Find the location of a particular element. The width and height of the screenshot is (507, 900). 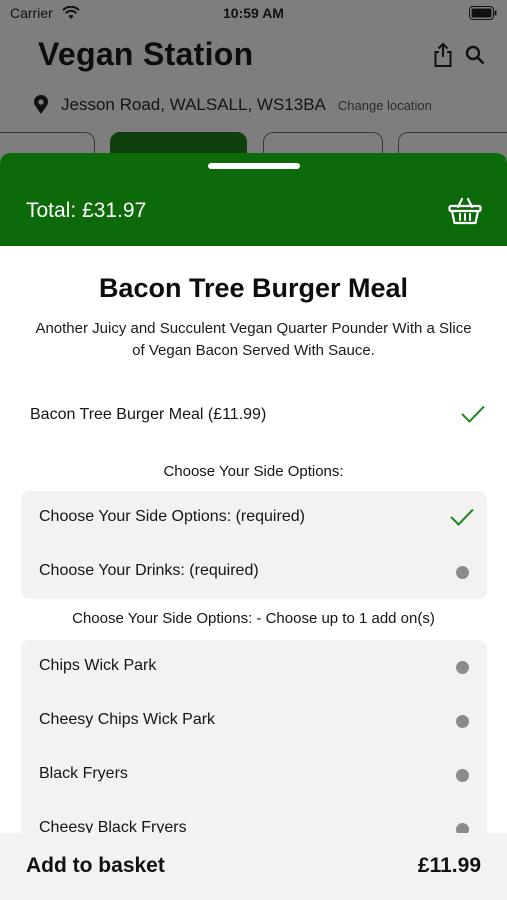

required-option-row: Choose Your Drinks: (required) is located at coordinates (254, 572).